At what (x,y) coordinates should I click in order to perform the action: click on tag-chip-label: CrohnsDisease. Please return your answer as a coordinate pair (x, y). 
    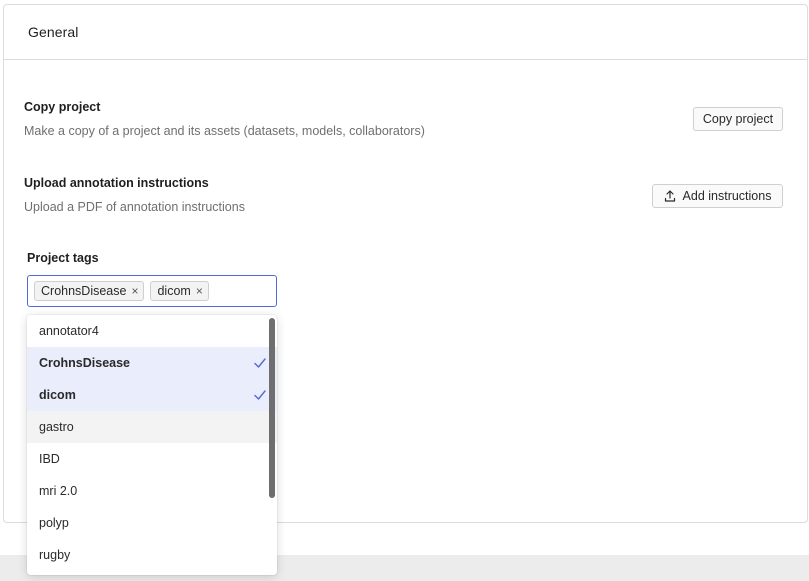
    Looking at the image, I should click on (84, 291).